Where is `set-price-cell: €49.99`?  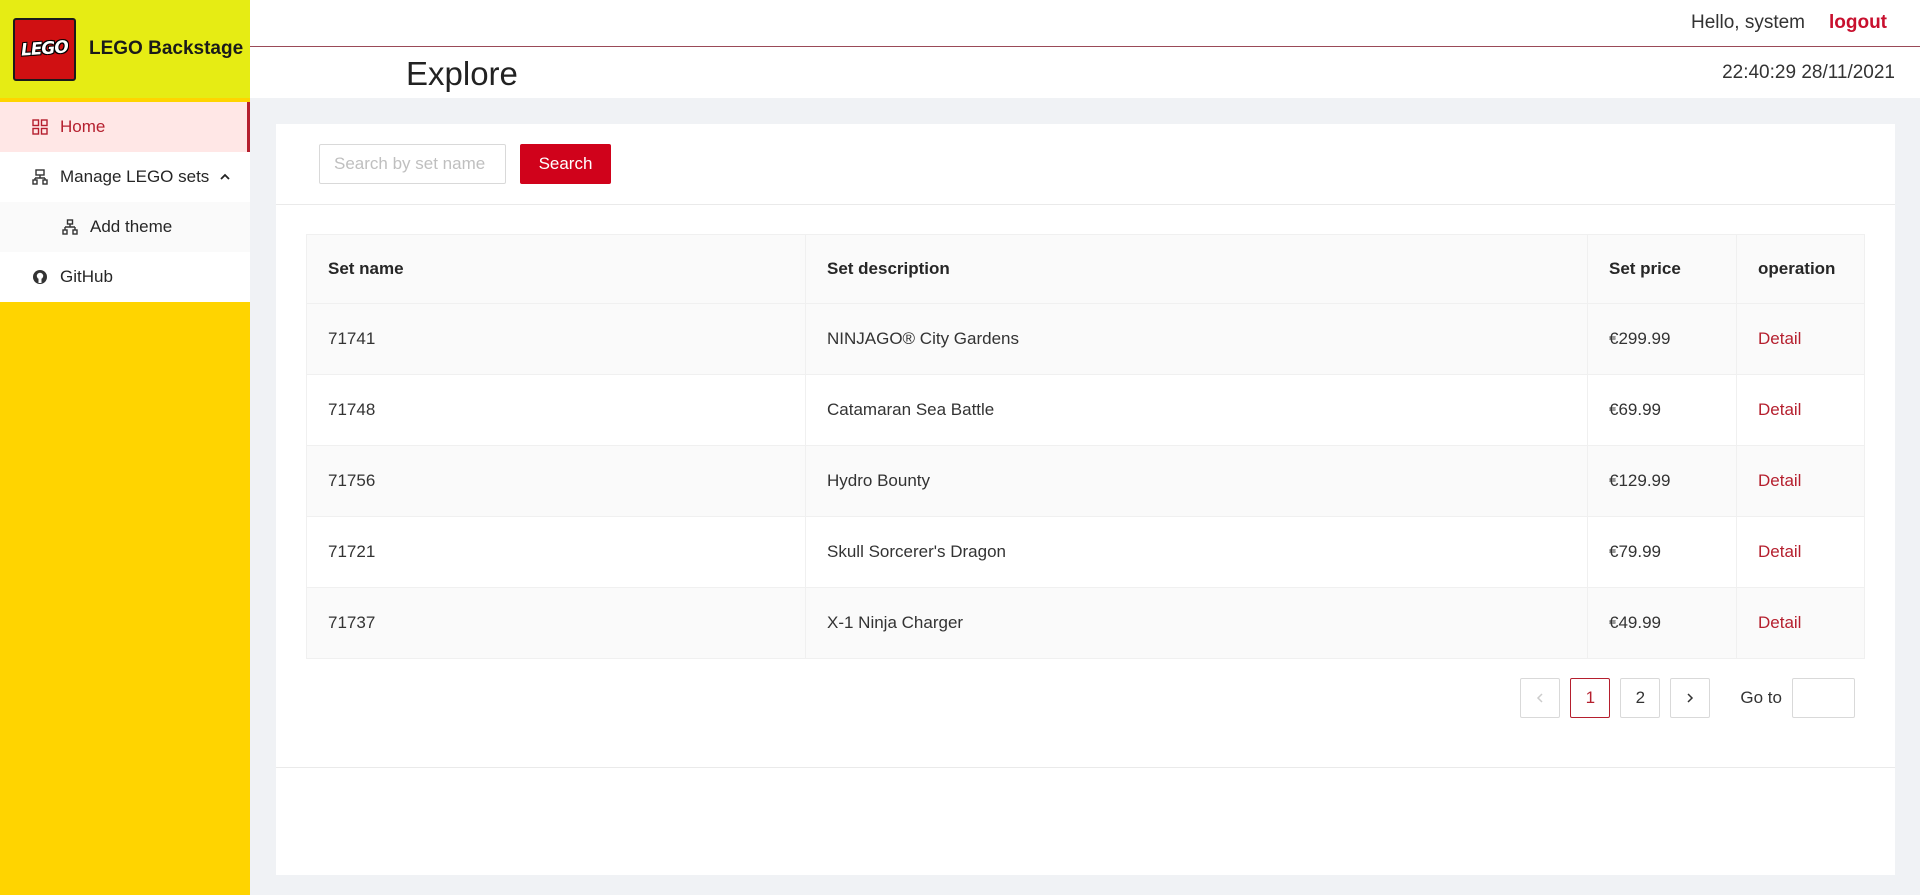 set-price-cell: €49.99 is located at coordinates (1662, 623).